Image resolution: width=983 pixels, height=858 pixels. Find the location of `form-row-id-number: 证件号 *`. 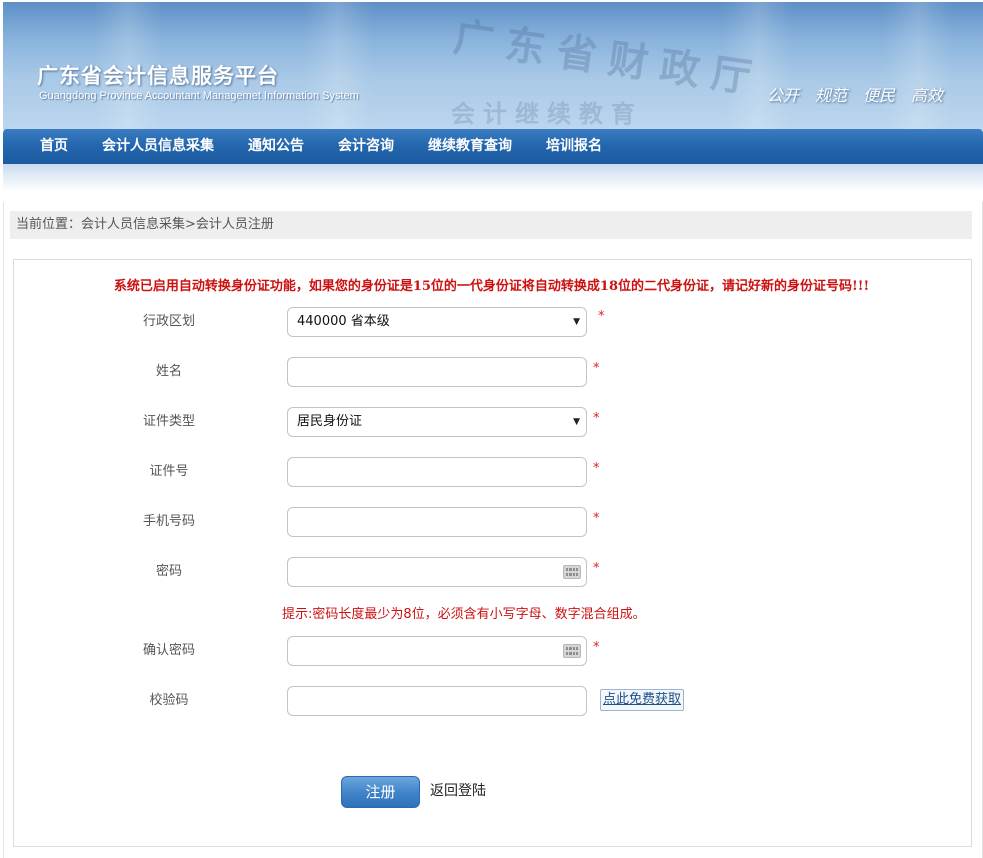

form-row-id-number: 证件号 * is located at coordinates (491, 472).